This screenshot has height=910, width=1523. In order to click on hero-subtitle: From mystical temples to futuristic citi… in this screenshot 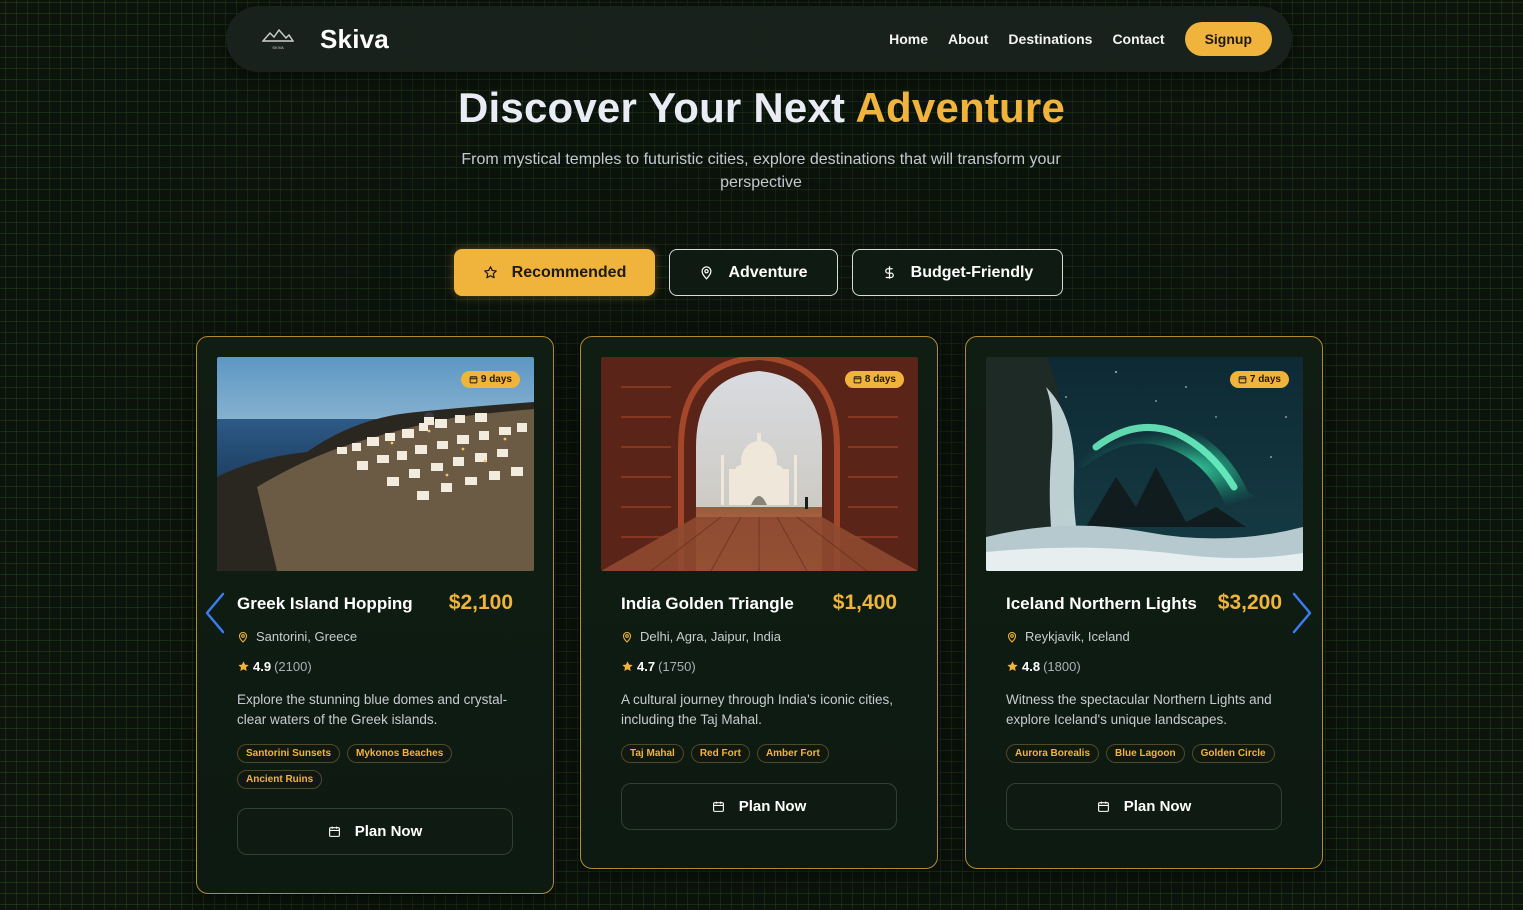, I will do `click(761, 171)`.